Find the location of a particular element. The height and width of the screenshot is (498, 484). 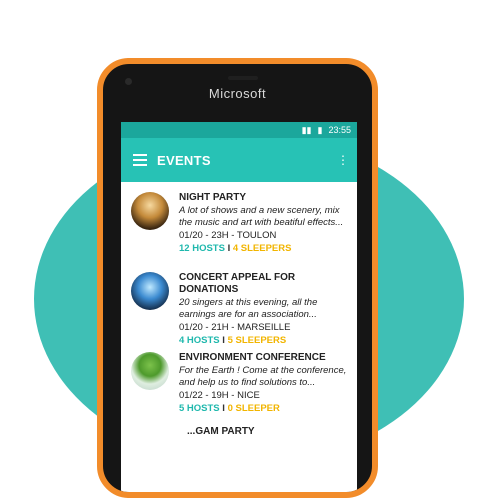

event-title: NIGHT PARTY is located at coordinates (213, 197).